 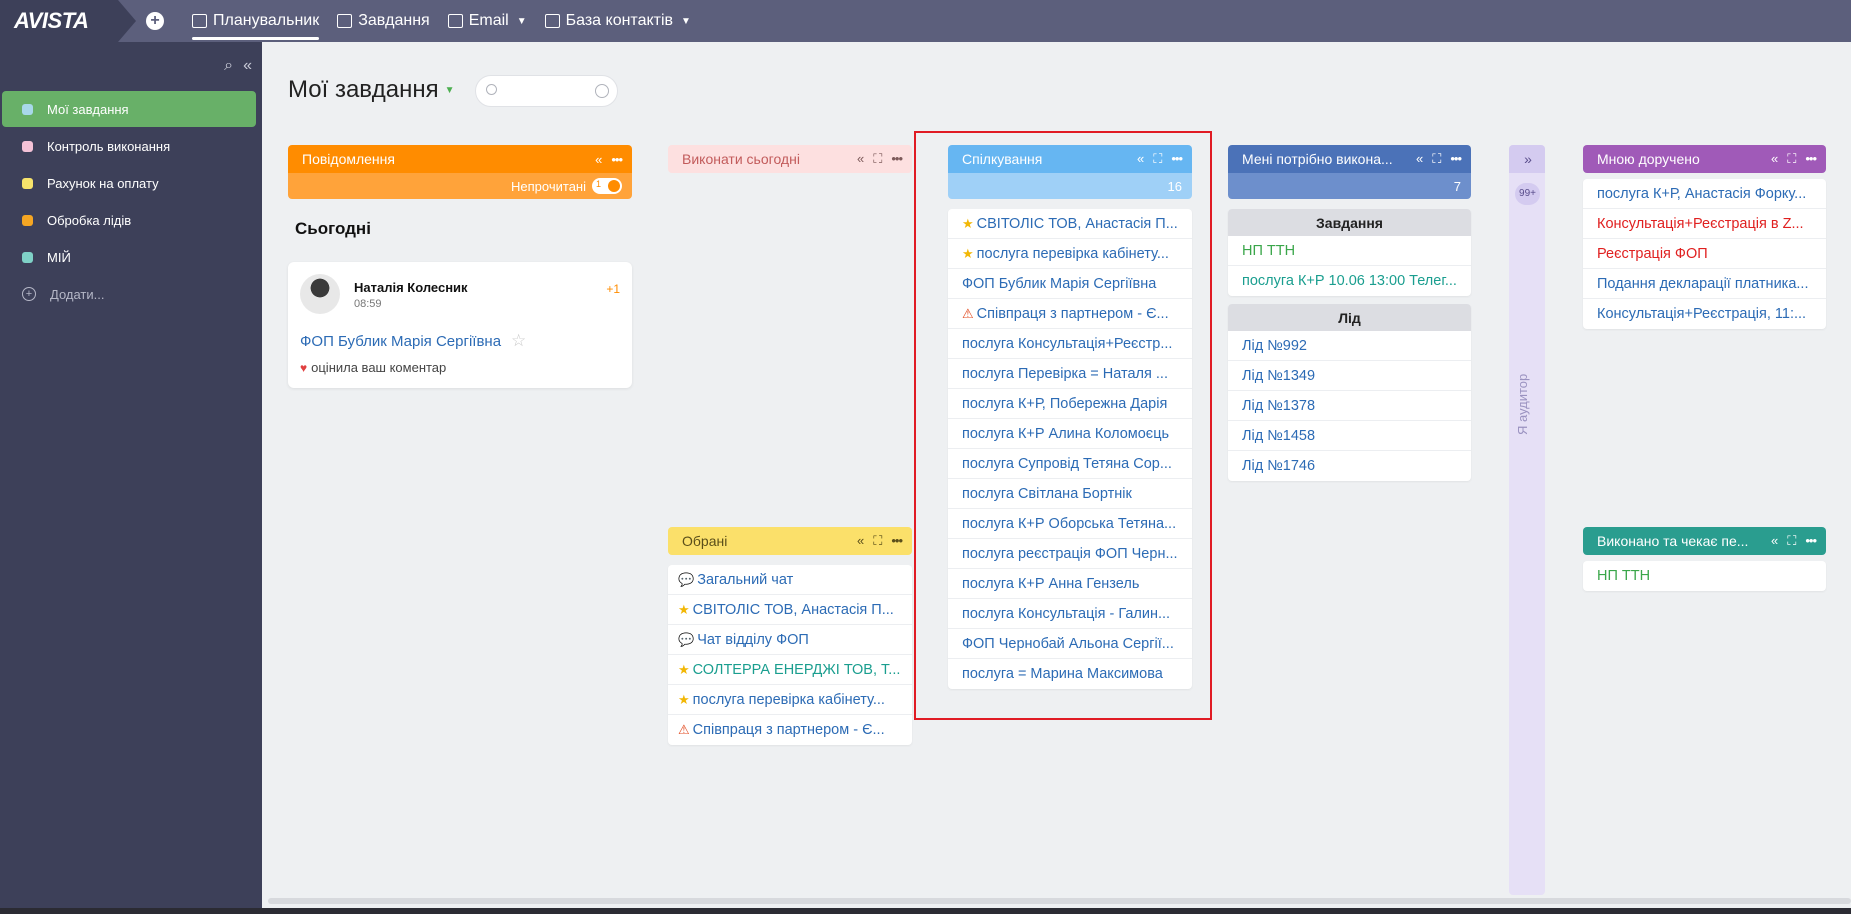 What do you see at coordinates (1527, 159) in the screenshot?
I see `expand-column-icon: »` at bounding box center [1527, 159].